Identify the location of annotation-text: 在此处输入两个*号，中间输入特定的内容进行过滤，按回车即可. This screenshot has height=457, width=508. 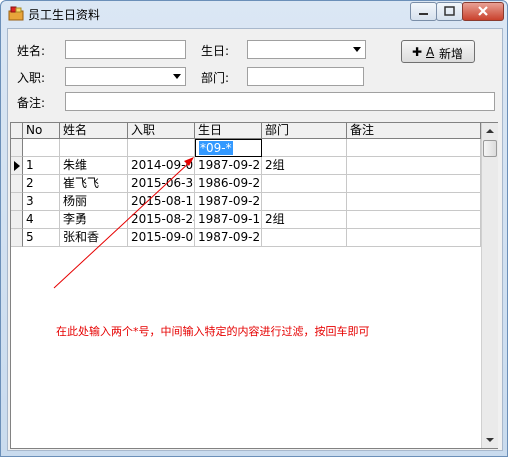
(213, 331).